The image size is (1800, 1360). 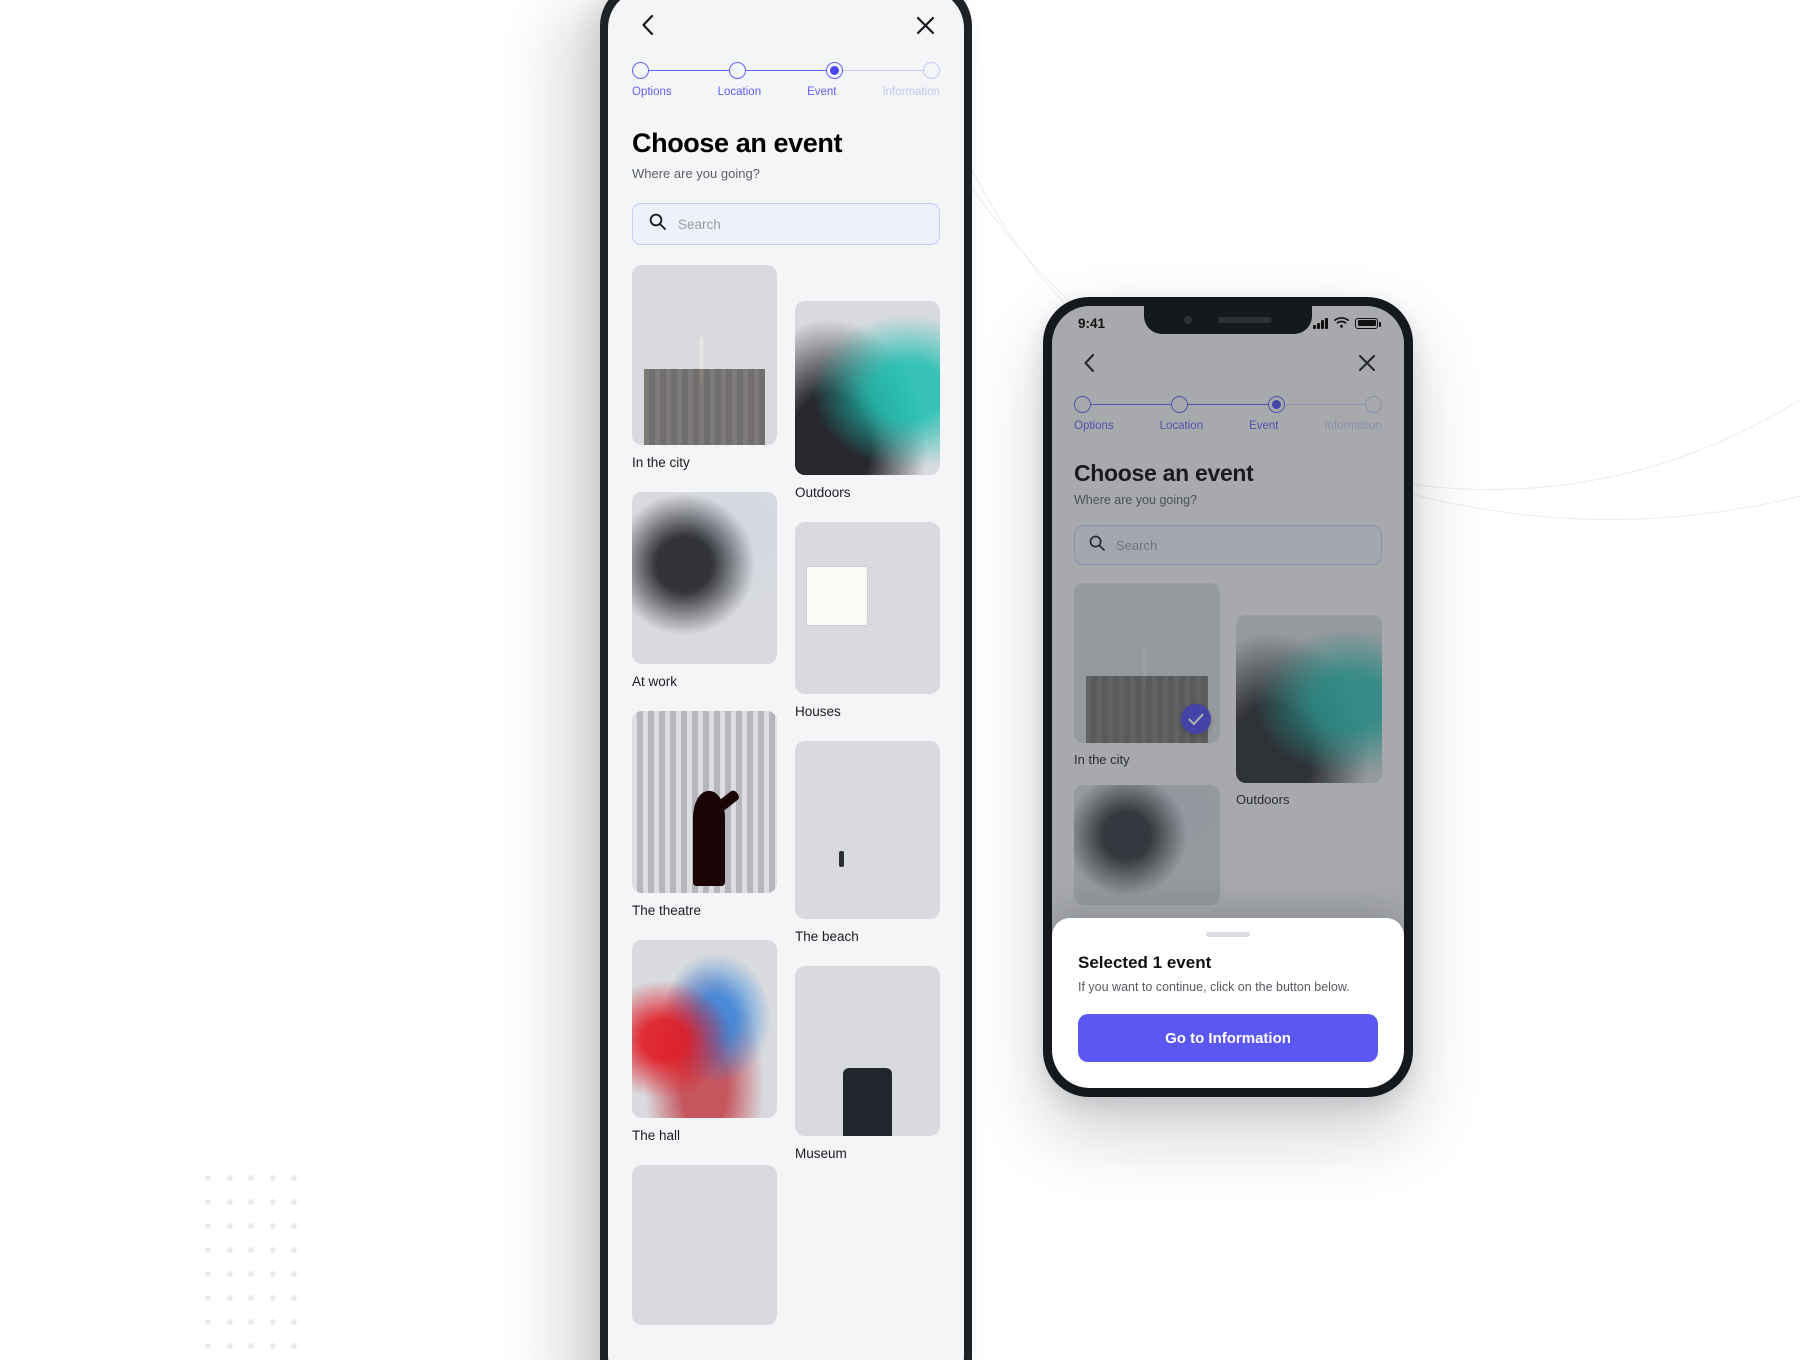 What do you see at coordinates (1320, 323) in the screenshot?
I see `cellular-bars-icon` at bounding box center [1320, 323].